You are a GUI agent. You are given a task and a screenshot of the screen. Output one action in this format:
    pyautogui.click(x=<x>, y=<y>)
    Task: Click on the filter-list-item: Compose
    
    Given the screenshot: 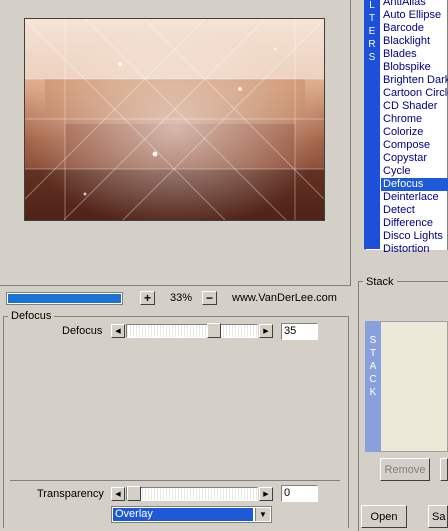 What is the action you would take?
    pyautogui.click(x=415, y=145)
    